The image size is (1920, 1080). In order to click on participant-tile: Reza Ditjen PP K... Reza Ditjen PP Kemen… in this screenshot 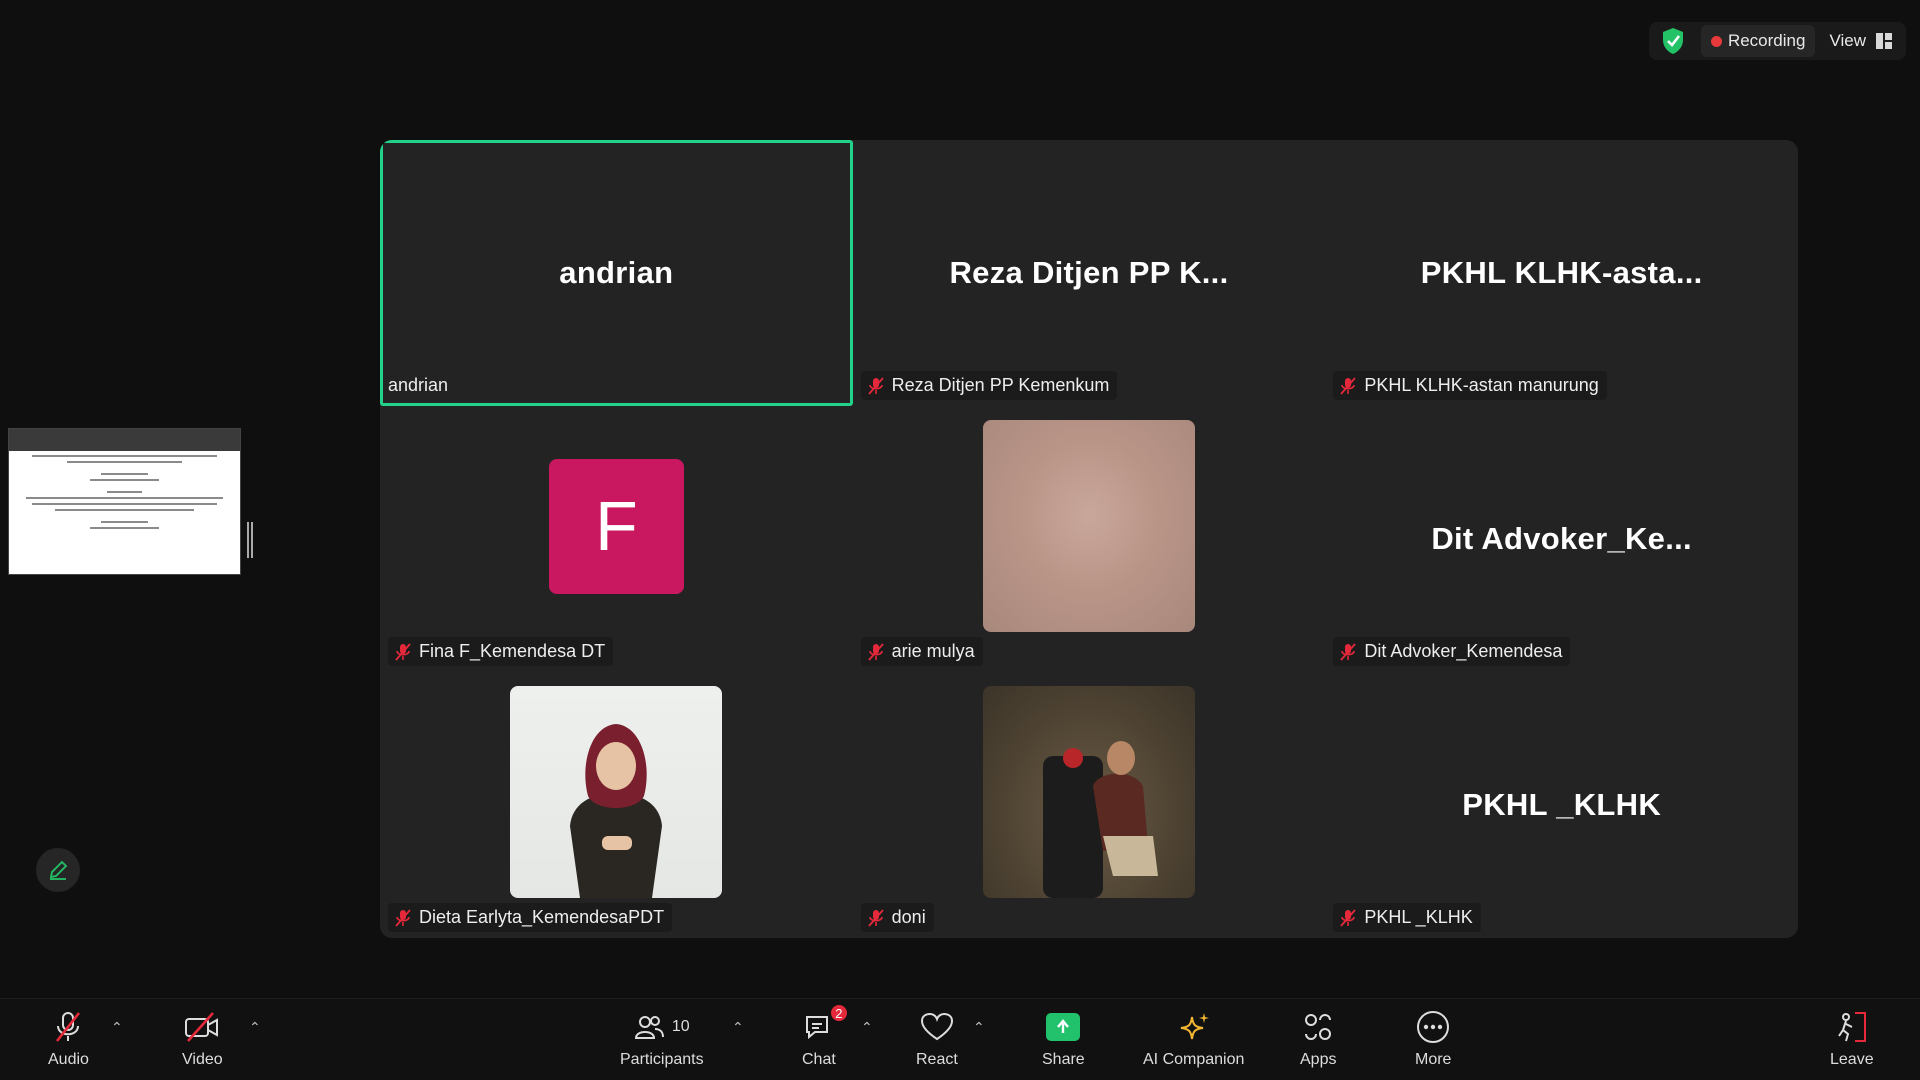, I will do `click(1089, 273)`.